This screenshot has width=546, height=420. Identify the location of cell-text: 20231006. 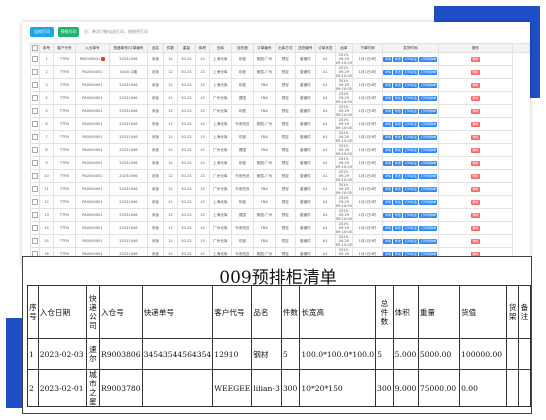
(128, 215).